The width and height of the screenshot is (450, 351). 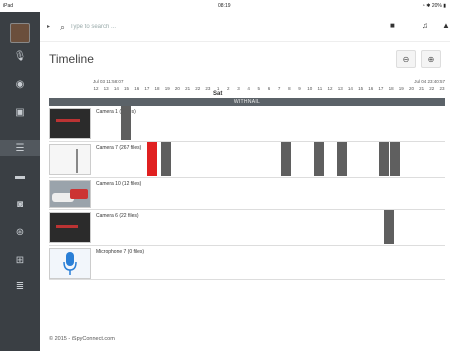 What do you see at coordinates (289, 88) in the screenshot?
I see `hour-tick-label: 8` at bounding box center [289, 88].